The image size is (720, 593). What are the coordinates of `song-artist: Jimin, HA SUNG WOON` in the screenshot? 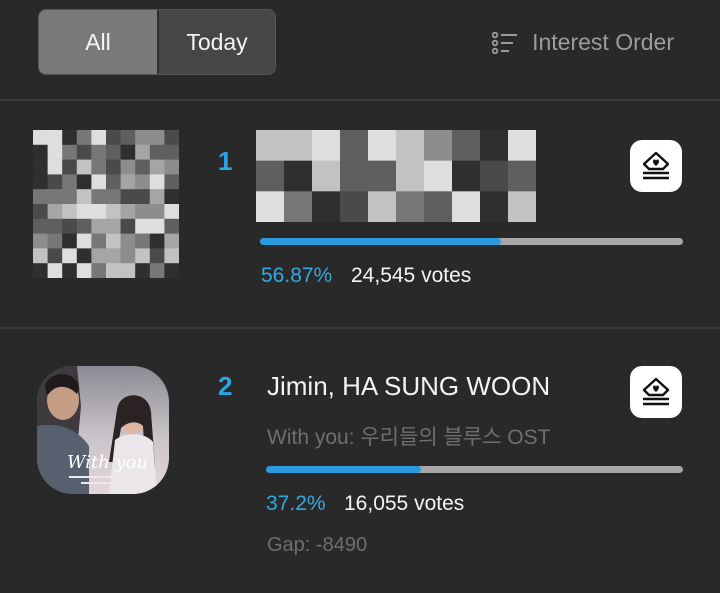 It's located at (409, 386).